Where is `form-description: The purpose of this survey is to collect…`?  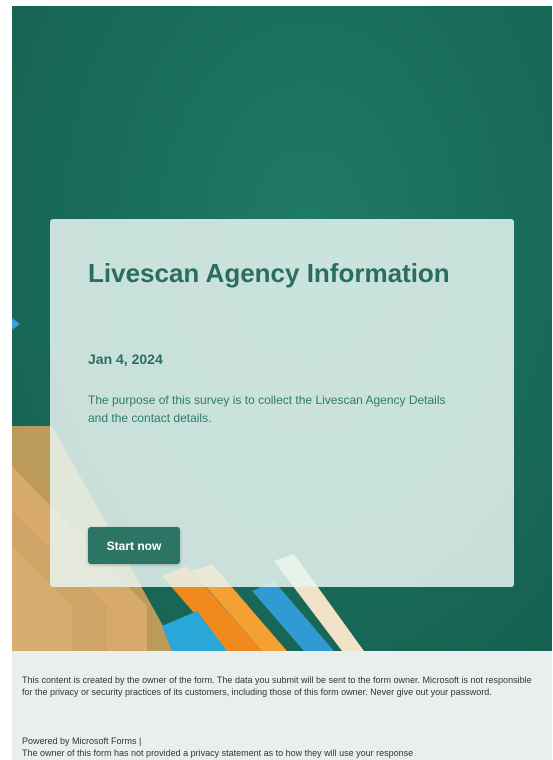
form-description: The purpose of this survey is to collect… is located at coordinates (267, 409).